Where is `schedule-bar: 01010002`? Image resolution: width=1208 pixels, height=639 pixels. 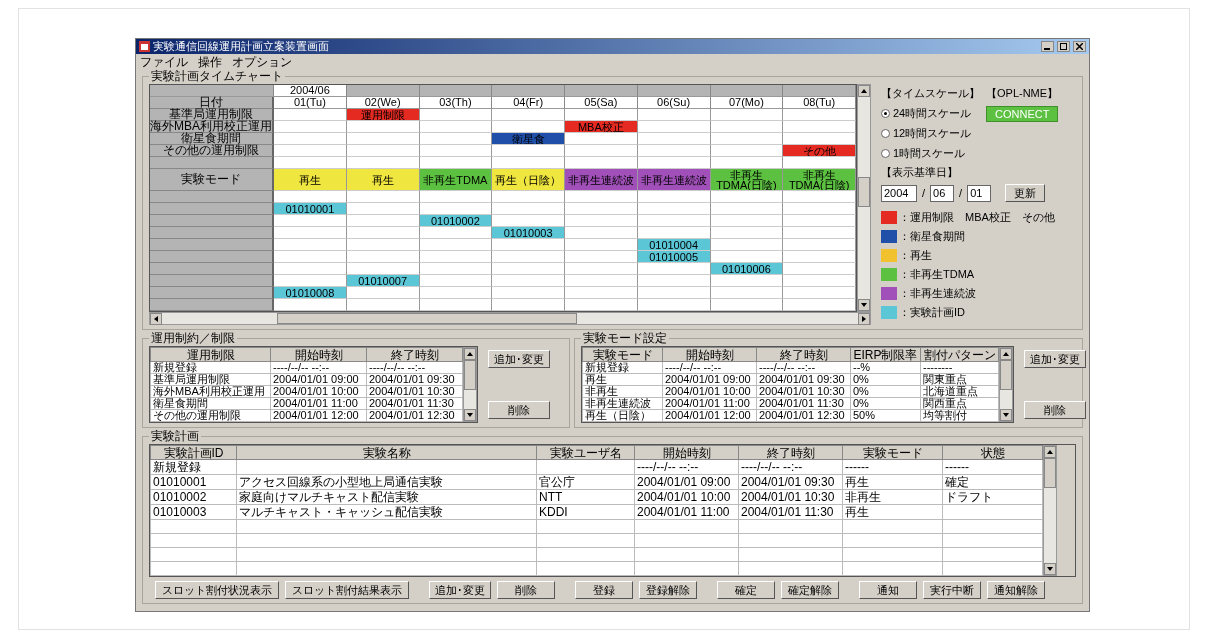
schedule-bar: 01010002 is located at coordinates (456, 221).